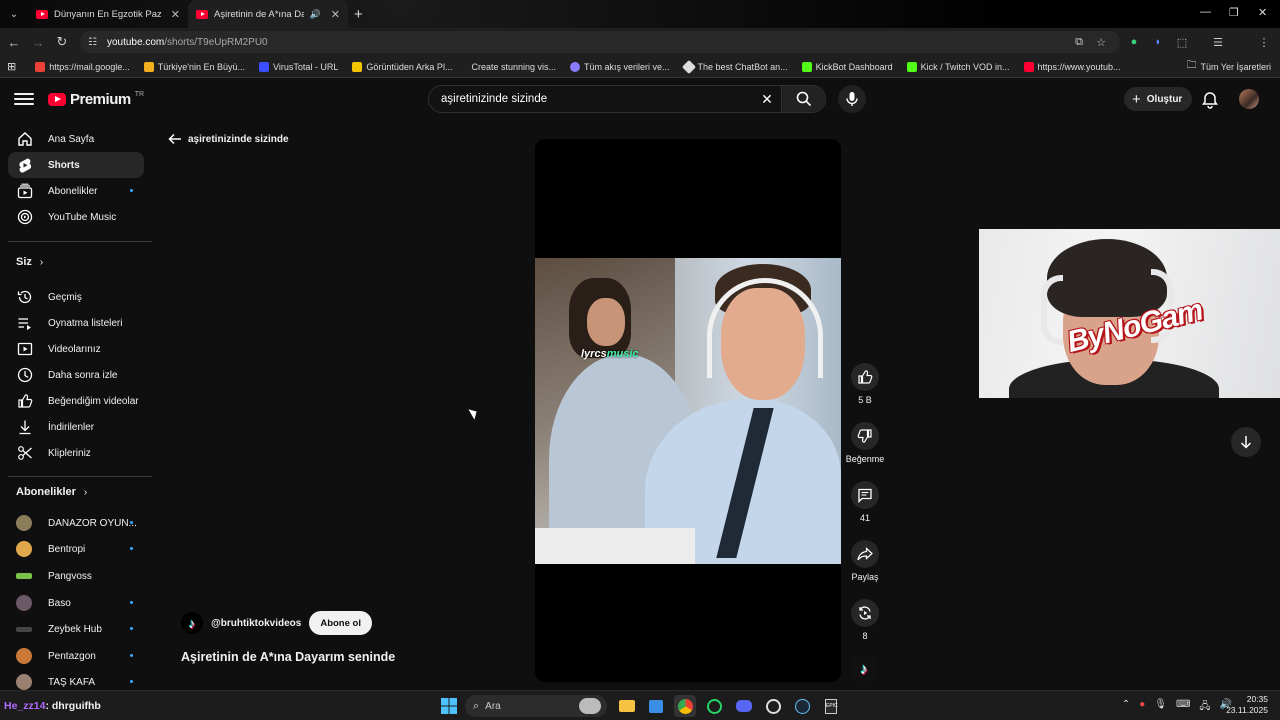  What do you see at coordinates (288, 657) in the screenshot?
I see `short-title: Aşiretinin de A*ına Dayarım seninde` at bounding box center [288, 657].